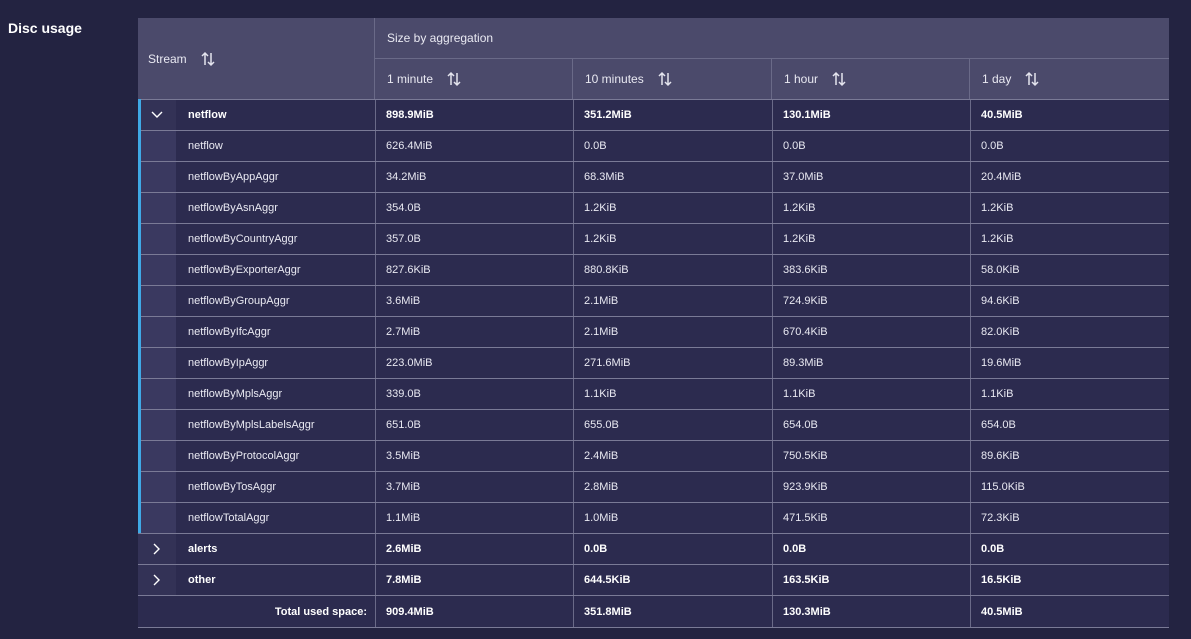  I want to click on stream-name: netflowByIfcAggr, so click(229, 332).